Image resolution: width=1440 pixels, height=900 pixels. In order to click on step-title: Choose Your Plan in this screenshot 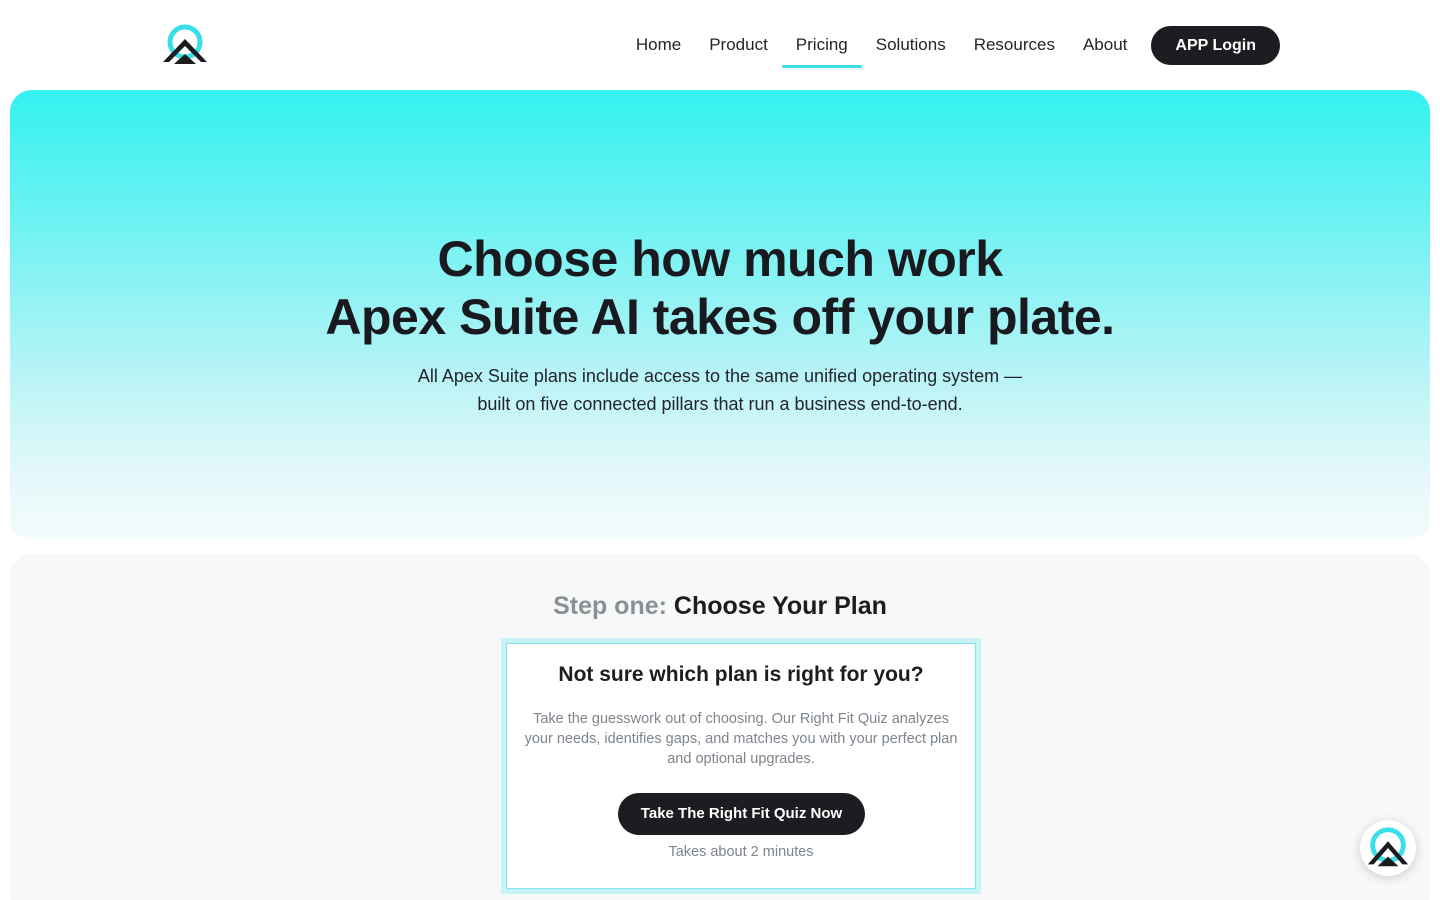, I will do `click(780, 606)`.